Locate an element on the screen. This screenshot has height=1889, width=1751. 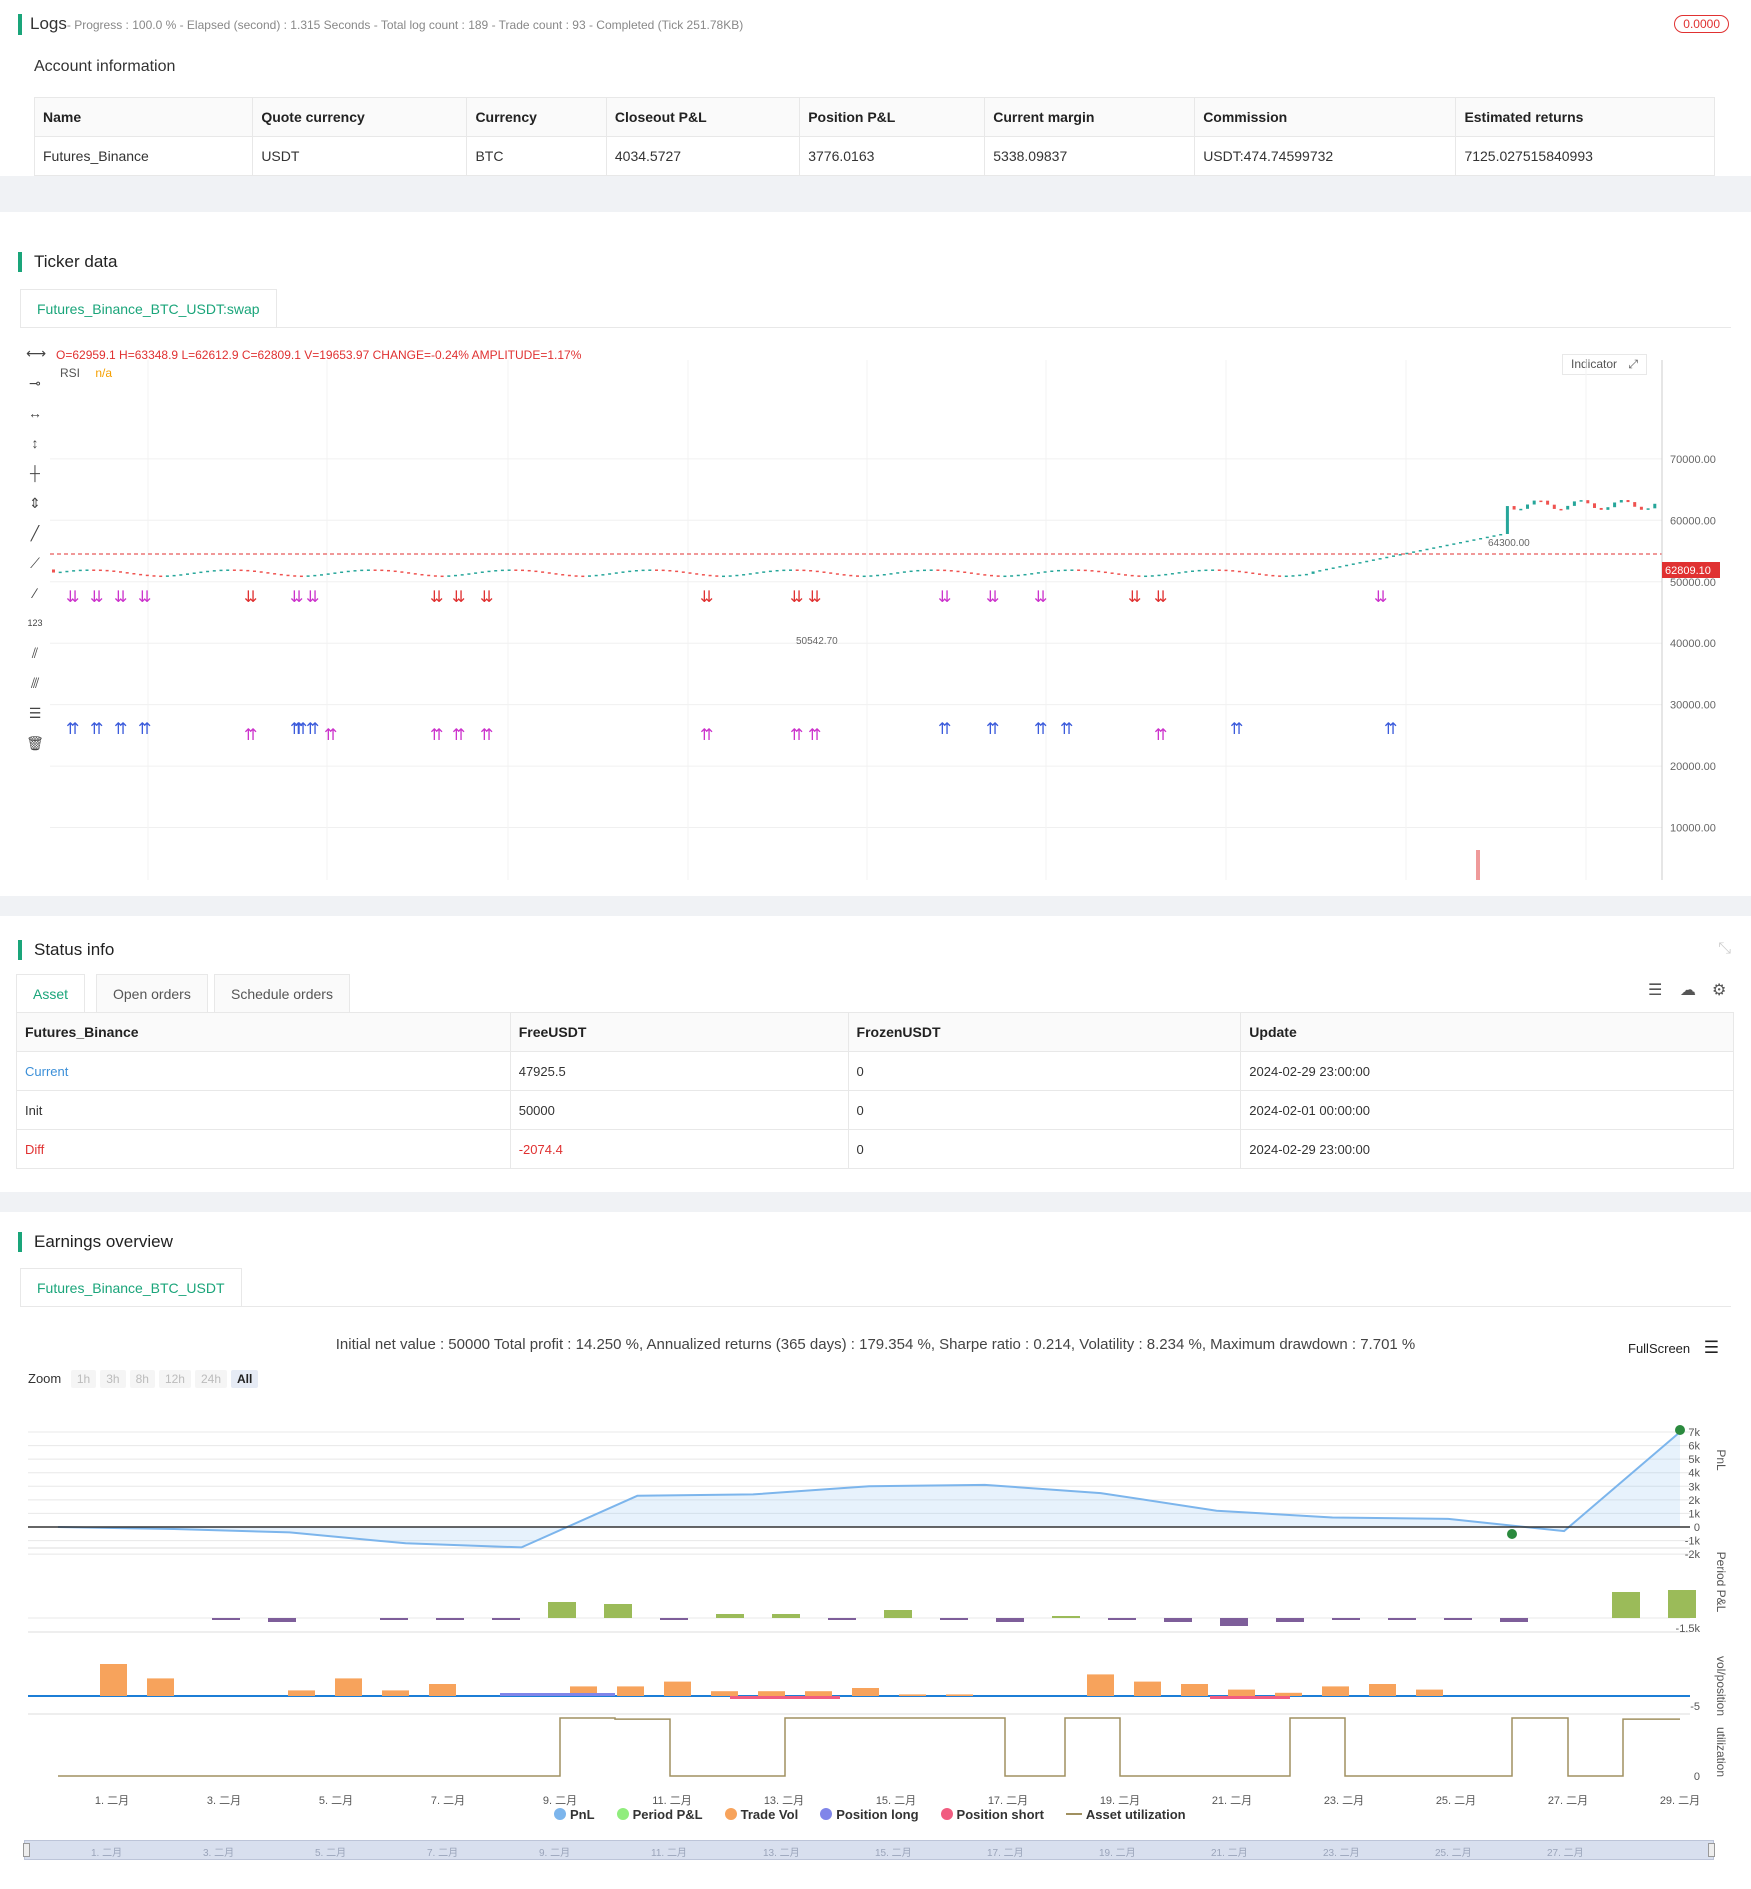
zoom-option: 8h is located at coordinates (142, 1379).